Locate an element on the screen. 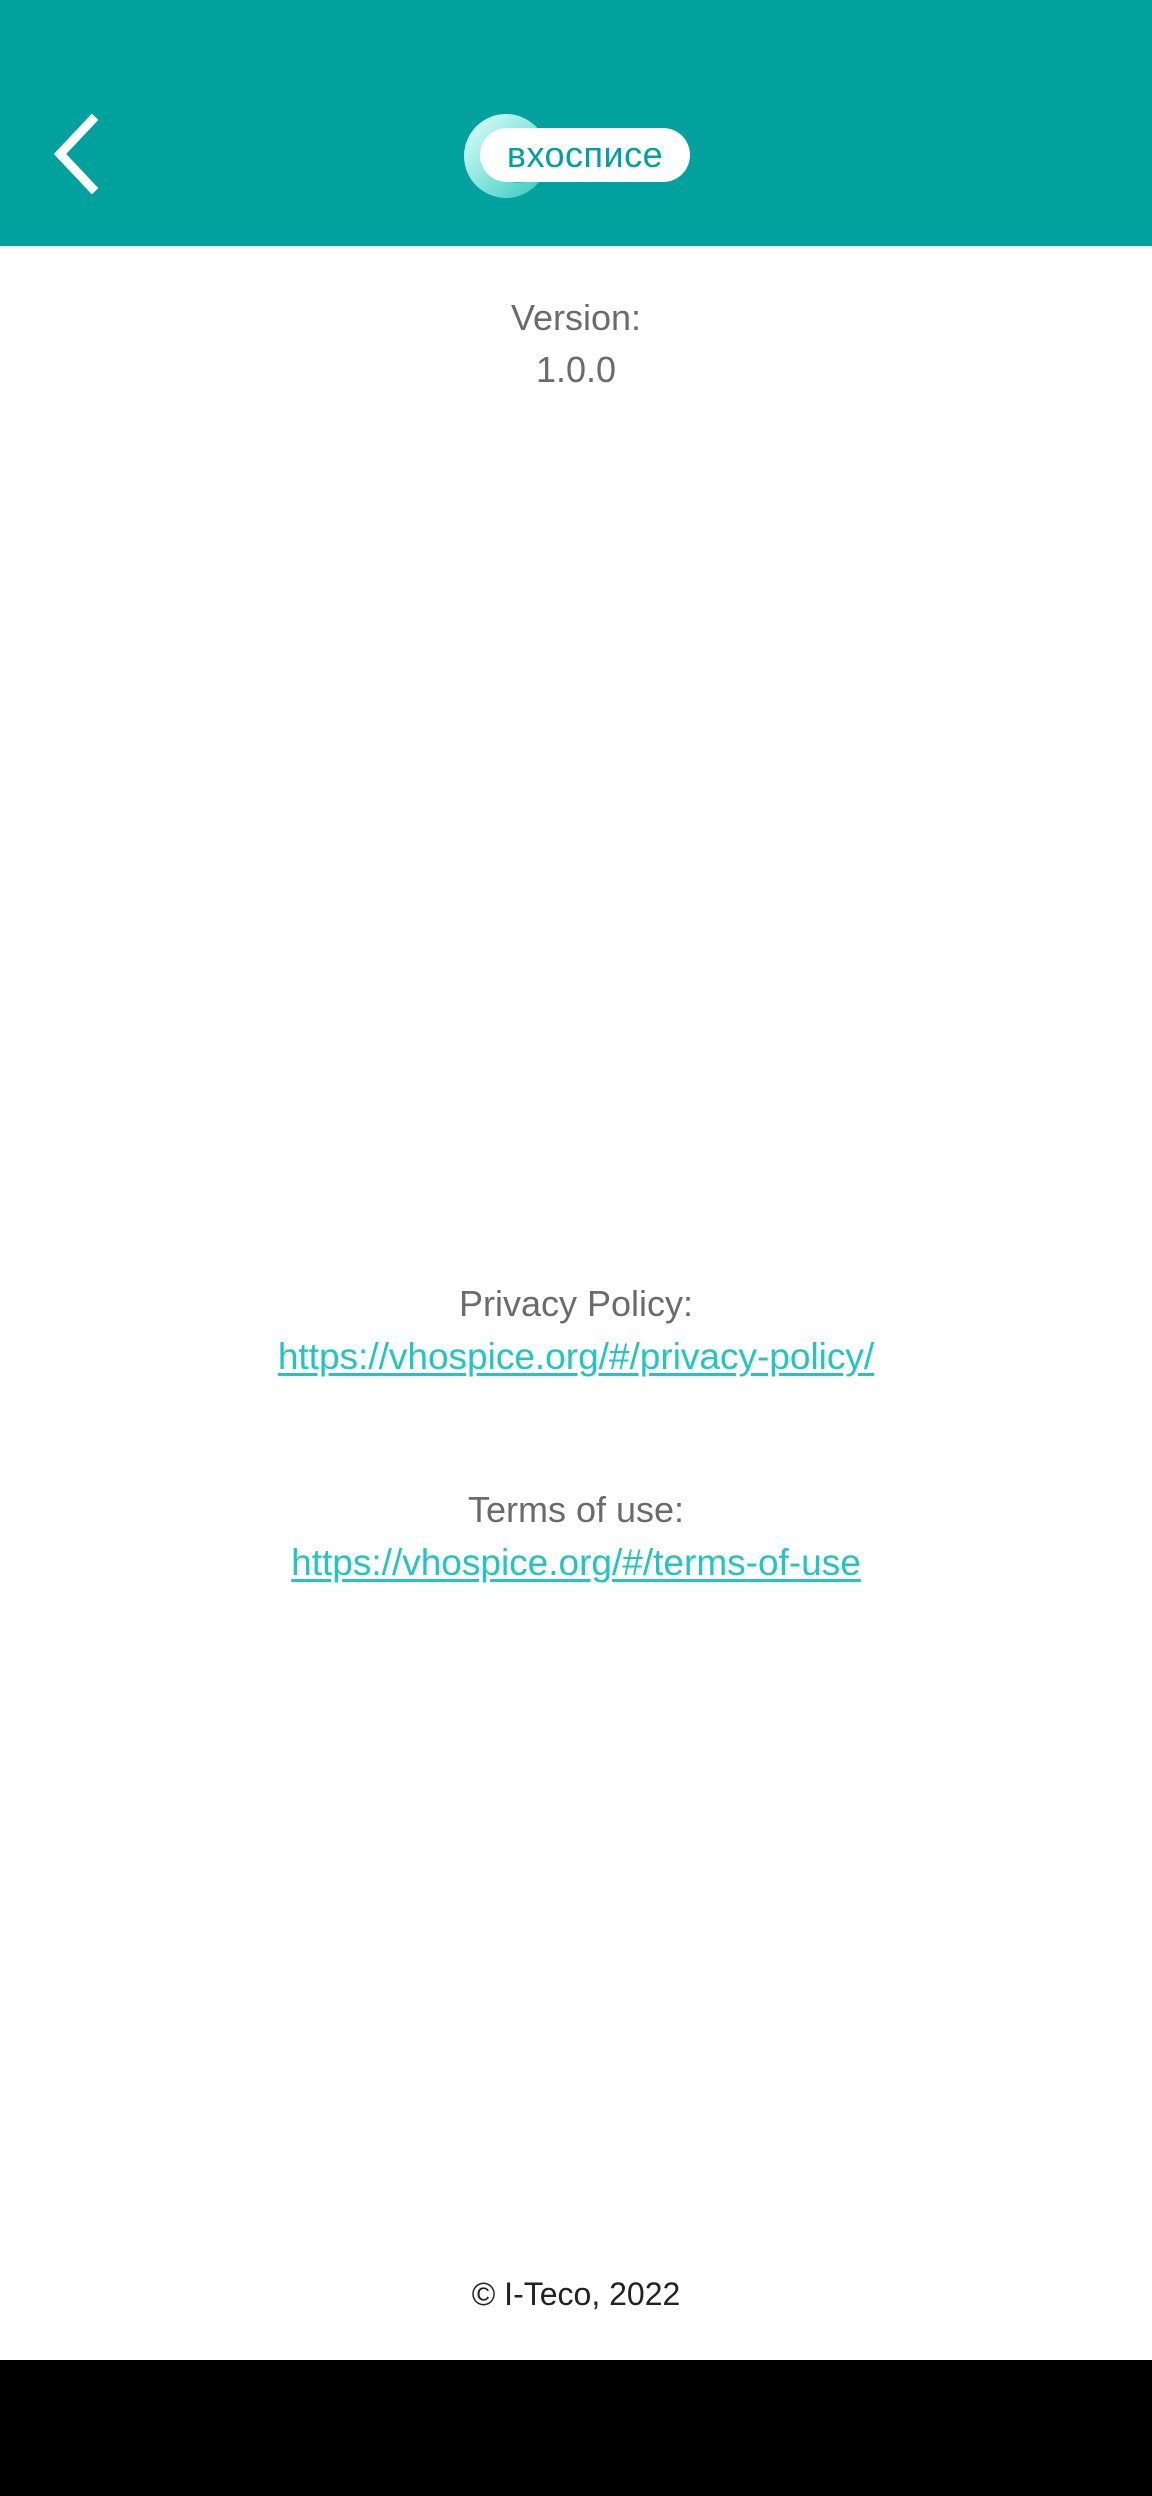  app-logo: вхосписе is located at coordinates (577, 156).